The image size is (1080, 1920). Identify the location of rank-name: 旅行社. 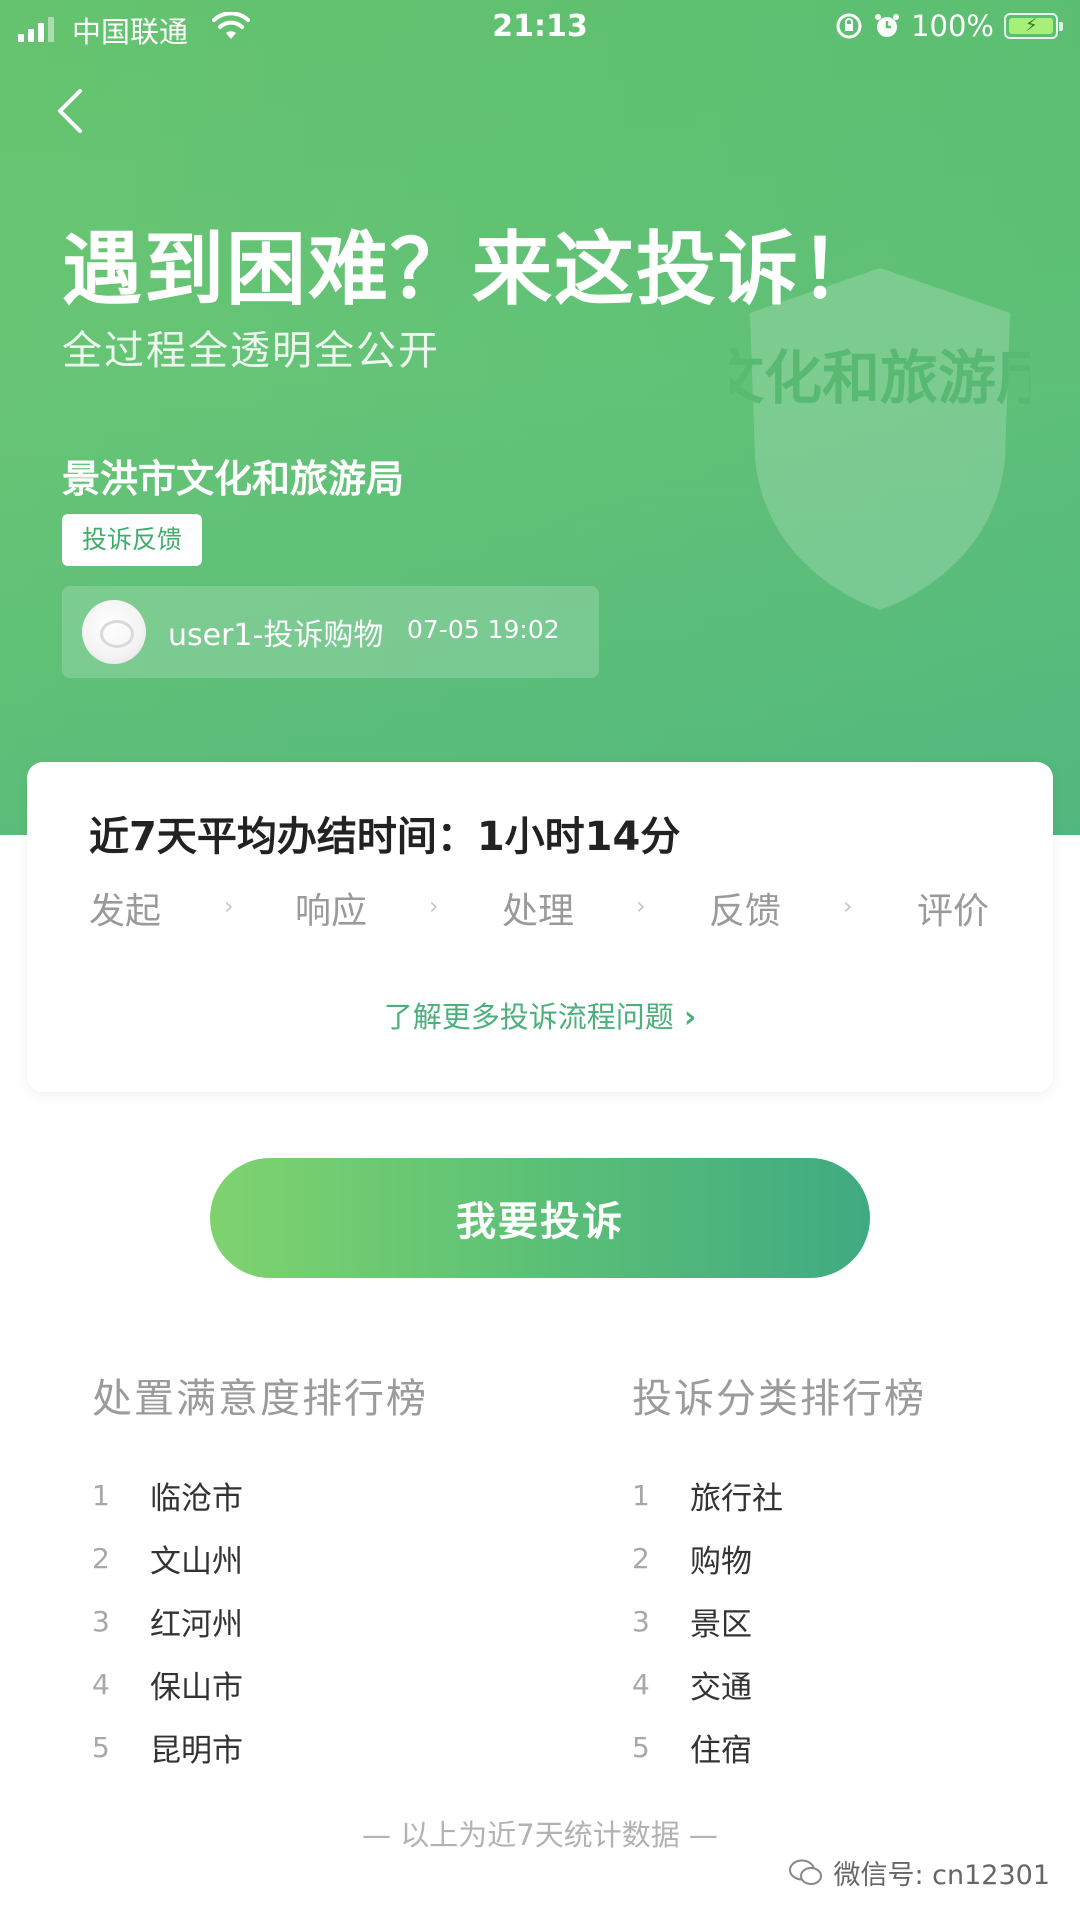
(736, 1499).